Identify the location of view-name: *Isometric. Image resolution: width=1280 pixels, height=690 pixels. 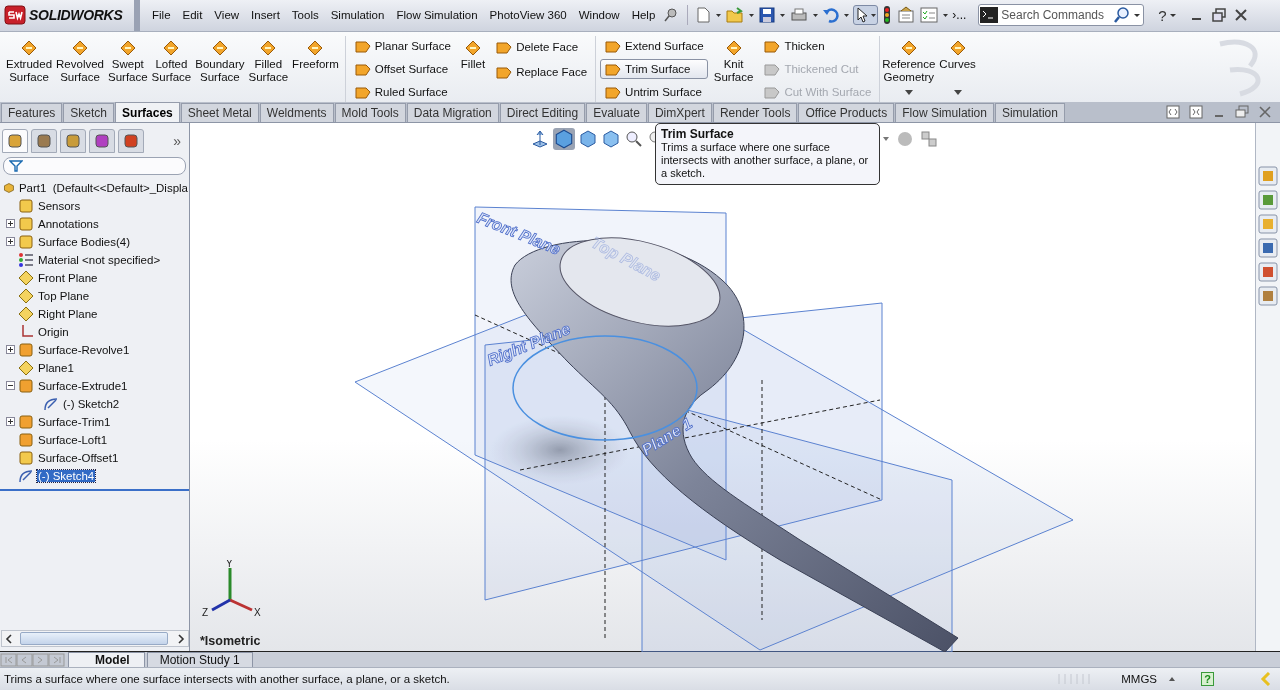
(230, 641).